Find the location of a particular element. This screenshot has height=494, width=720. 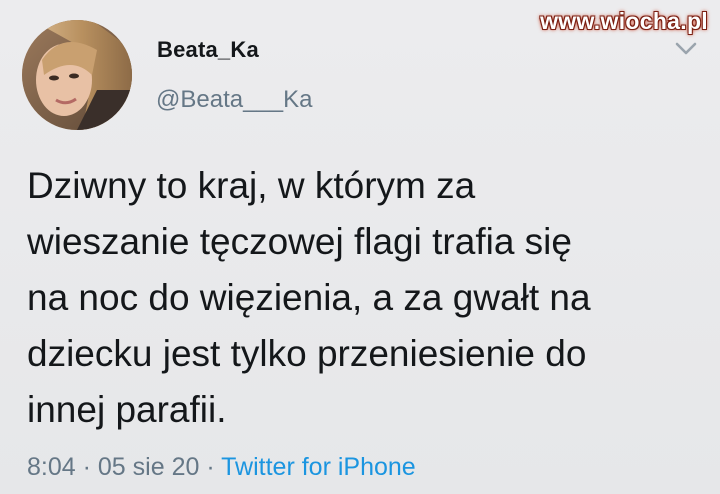

avatar-photo is located at coordinates (77, 75).